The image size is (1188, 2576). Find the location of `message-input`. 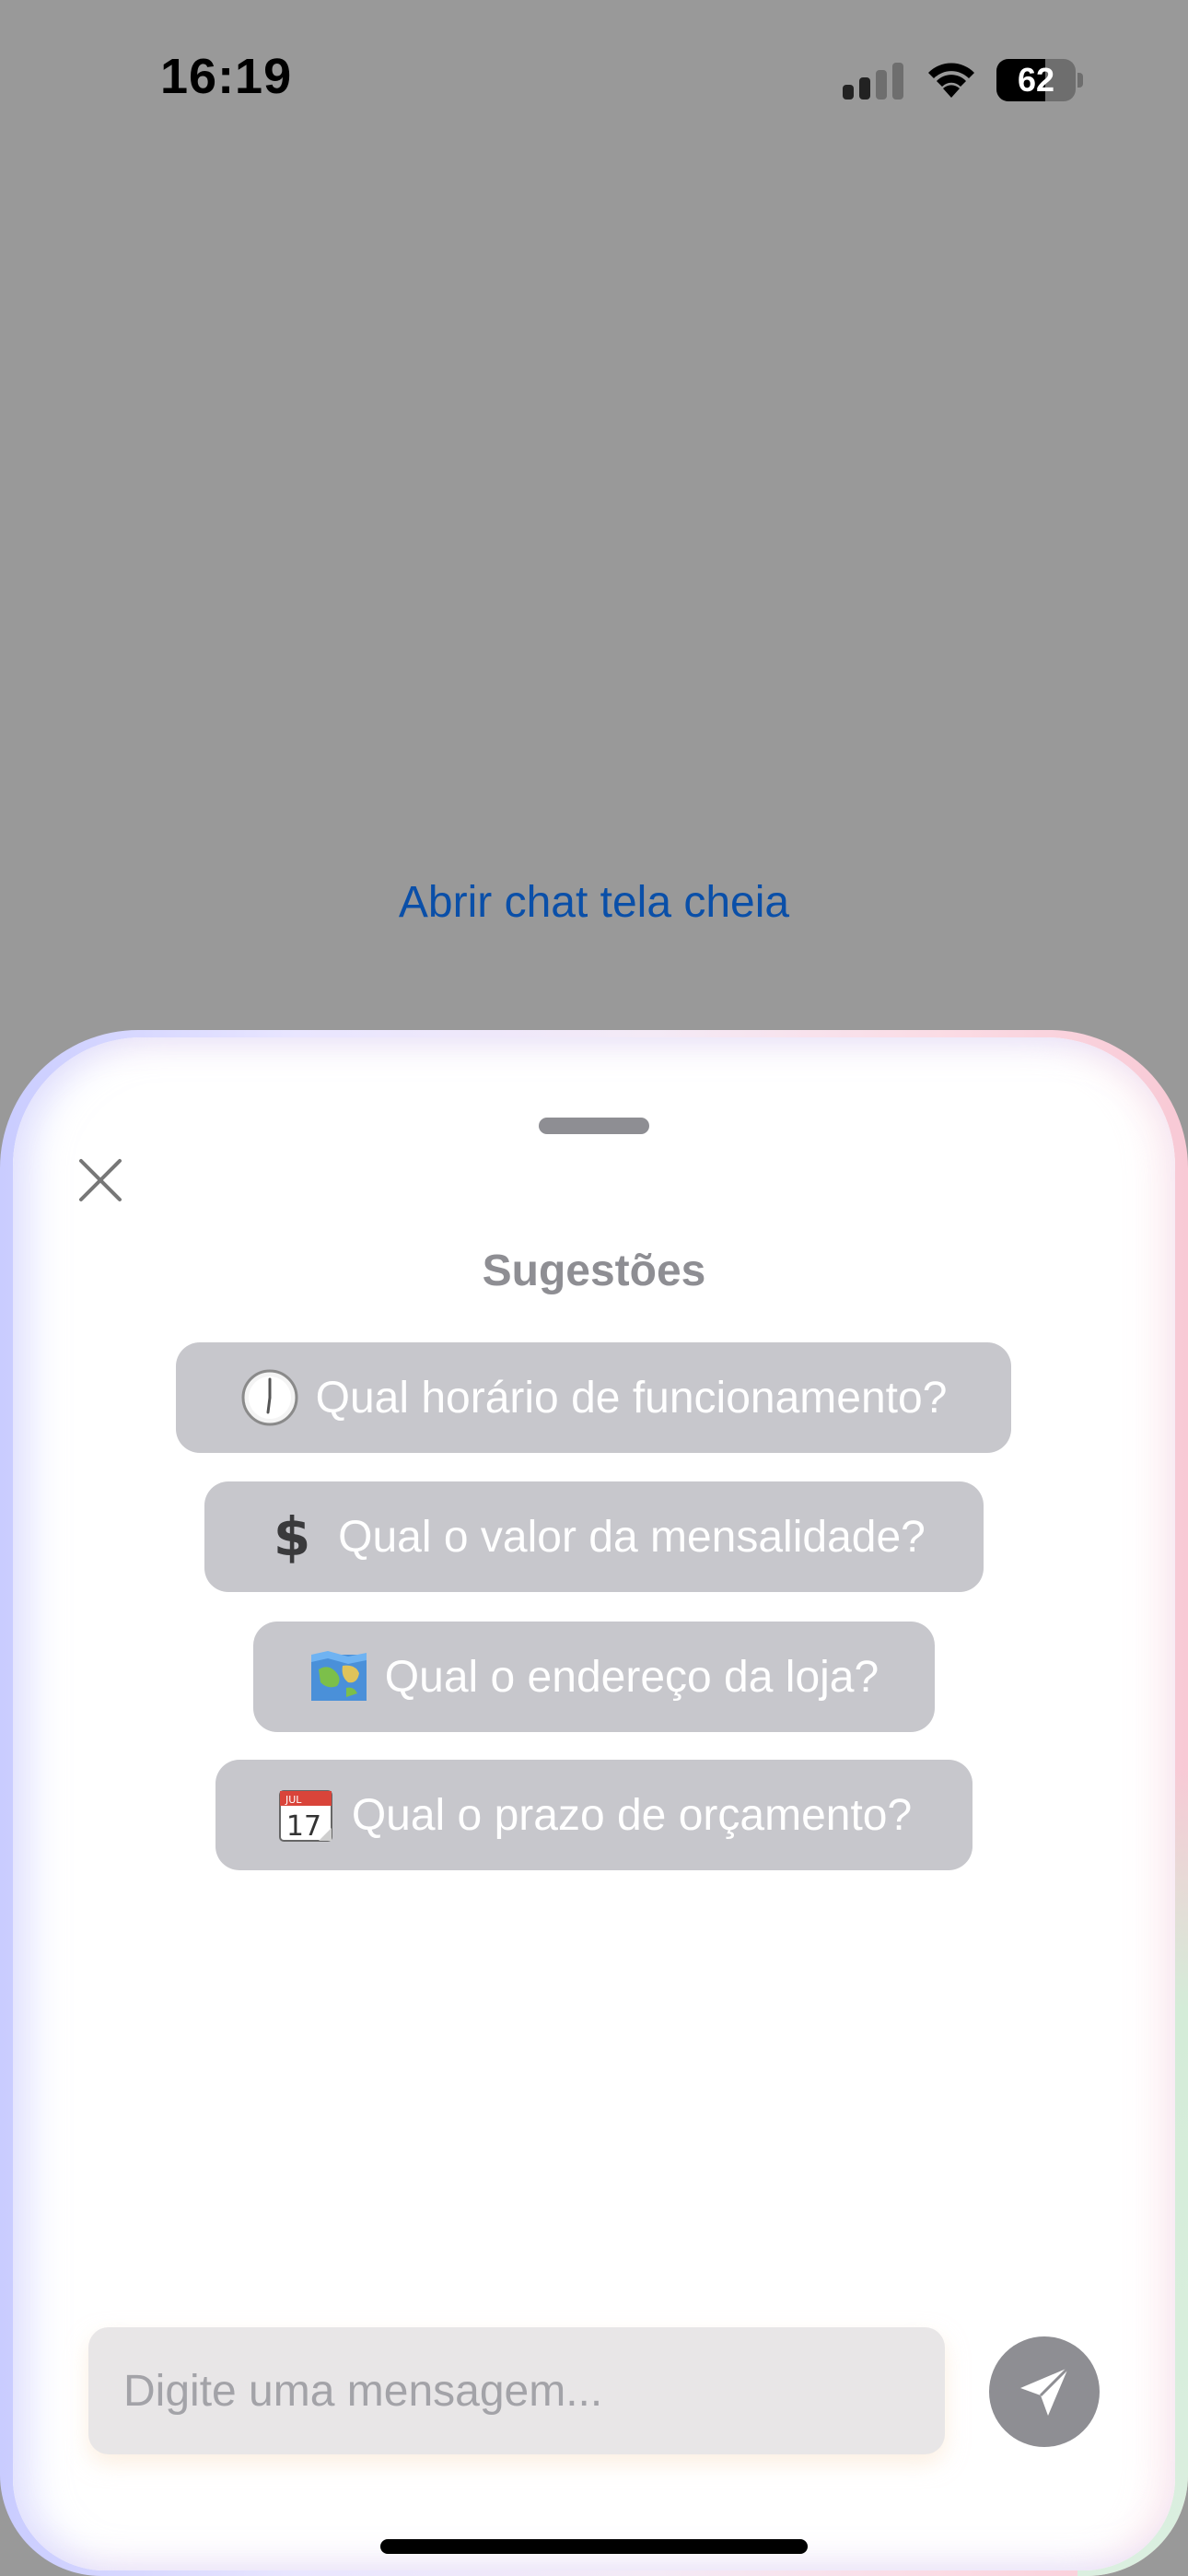

message-input is located at coordinates (516, 2390).